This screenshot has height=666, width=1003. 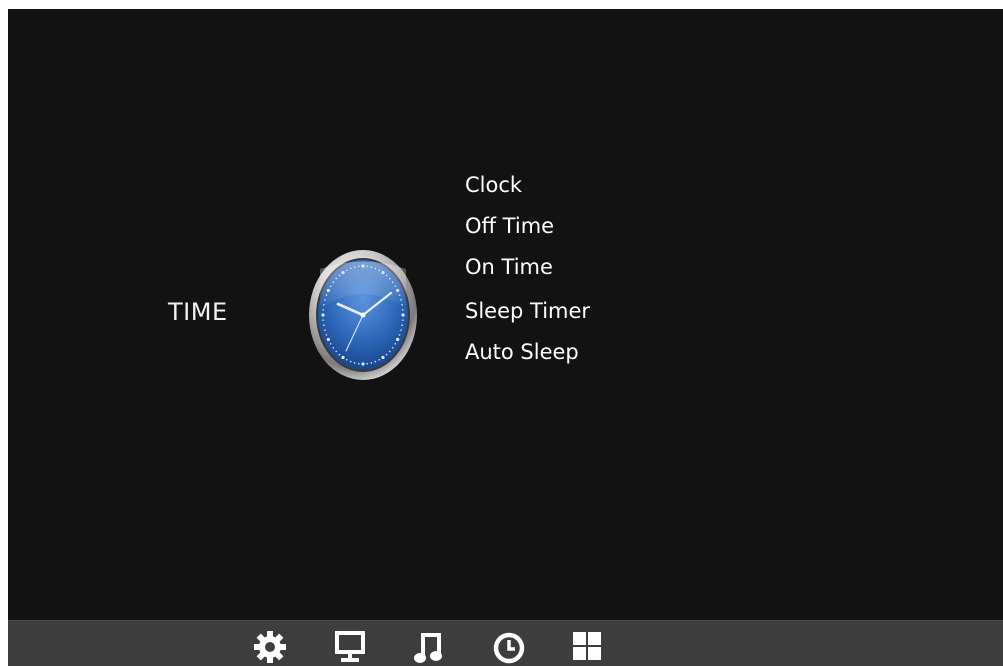 I want to click on music-note-icon, so click(x=430, y=647).